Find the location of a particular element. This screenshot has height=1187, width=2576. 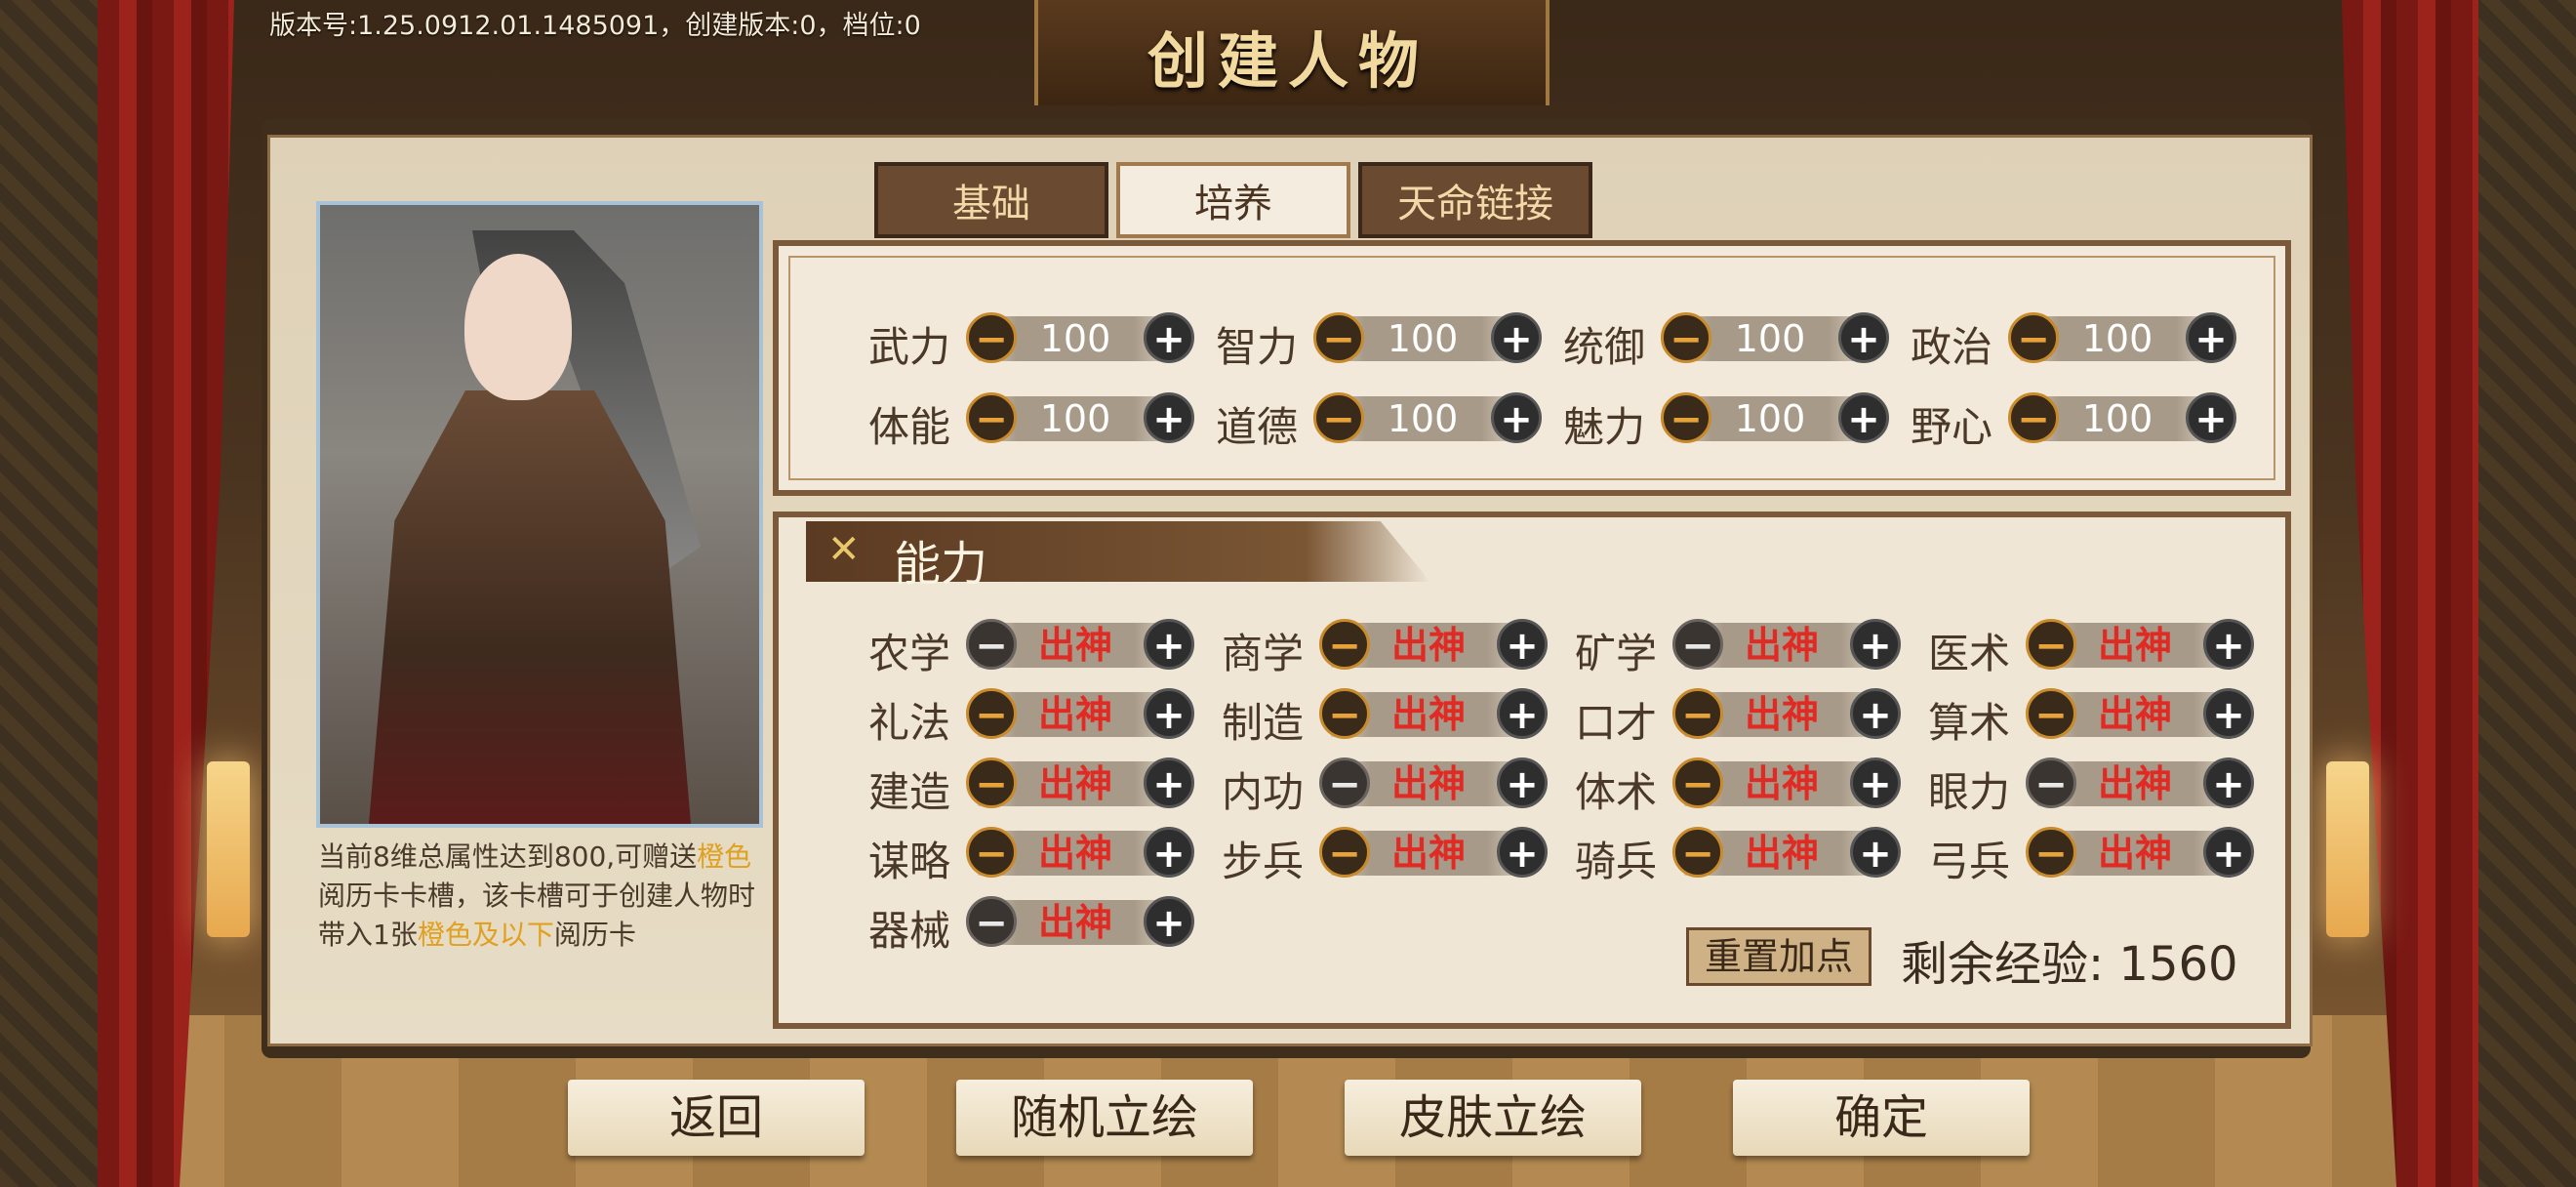

stat-label: 魅力 is located at coordinates (1604, 427).